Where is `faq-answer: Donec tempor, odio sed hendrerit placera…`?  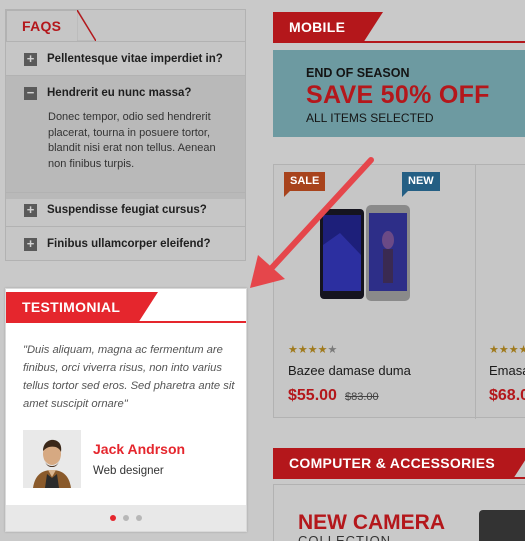
faq-answer: Donec tempor, odio sed hendrerit placera… is located at coordinates (132, 140).